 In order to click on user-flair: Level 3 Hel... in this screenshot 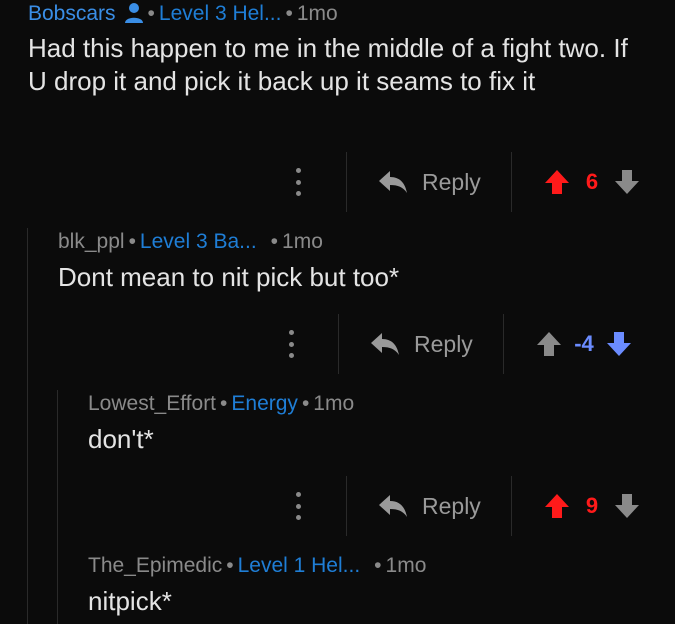, I will do `click(220, 13)`.